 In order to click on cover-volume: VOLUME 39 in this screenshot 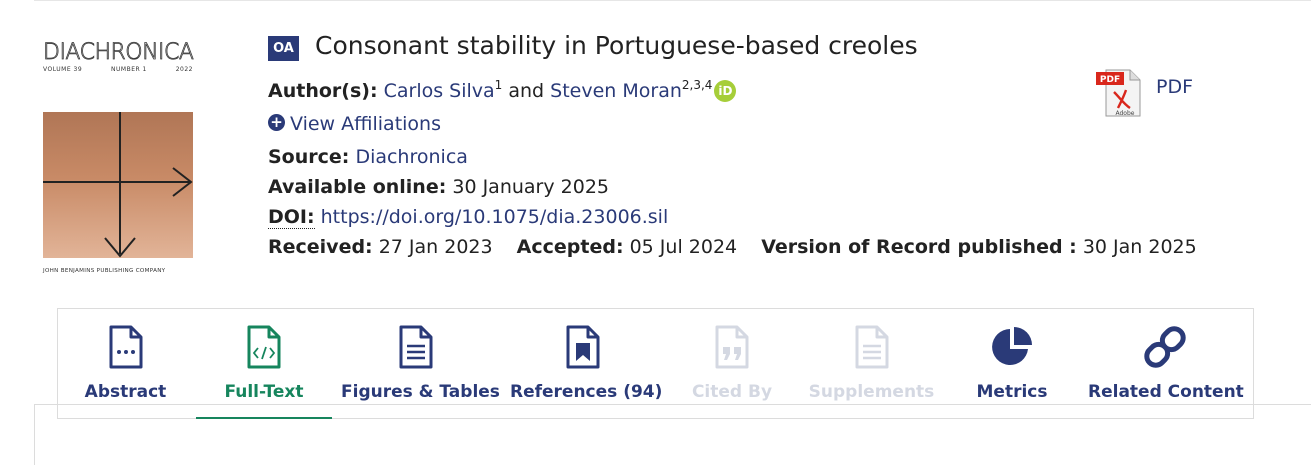, I will do `click(63, 69)`.